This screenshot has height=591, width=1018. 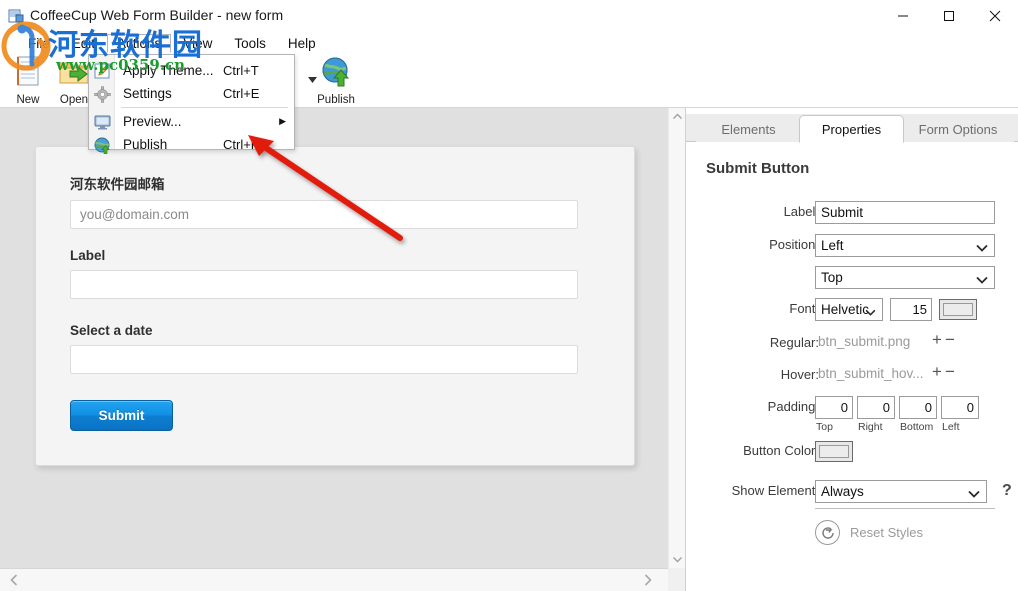 I want to click on font-color-swatch, so click(x=958, y=309).